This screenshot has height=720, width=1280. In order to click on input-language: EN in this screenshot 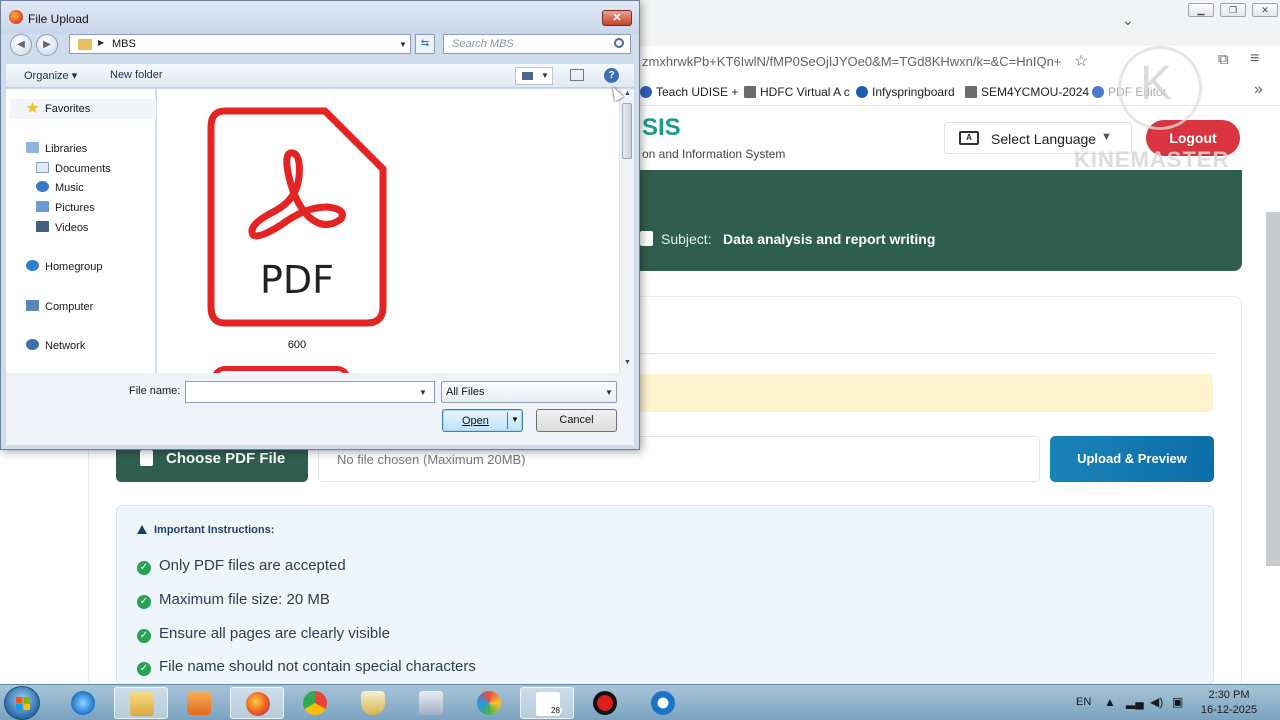, I will do `click(1083, 702)`.